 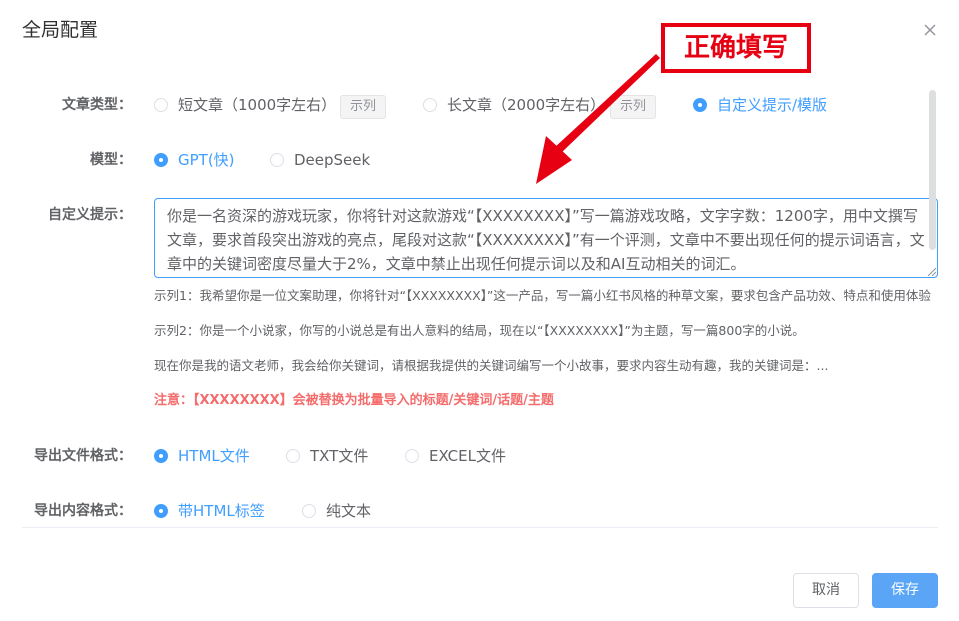 I want to click on dialog-title: 全局配置, so click(x=60, y=30).